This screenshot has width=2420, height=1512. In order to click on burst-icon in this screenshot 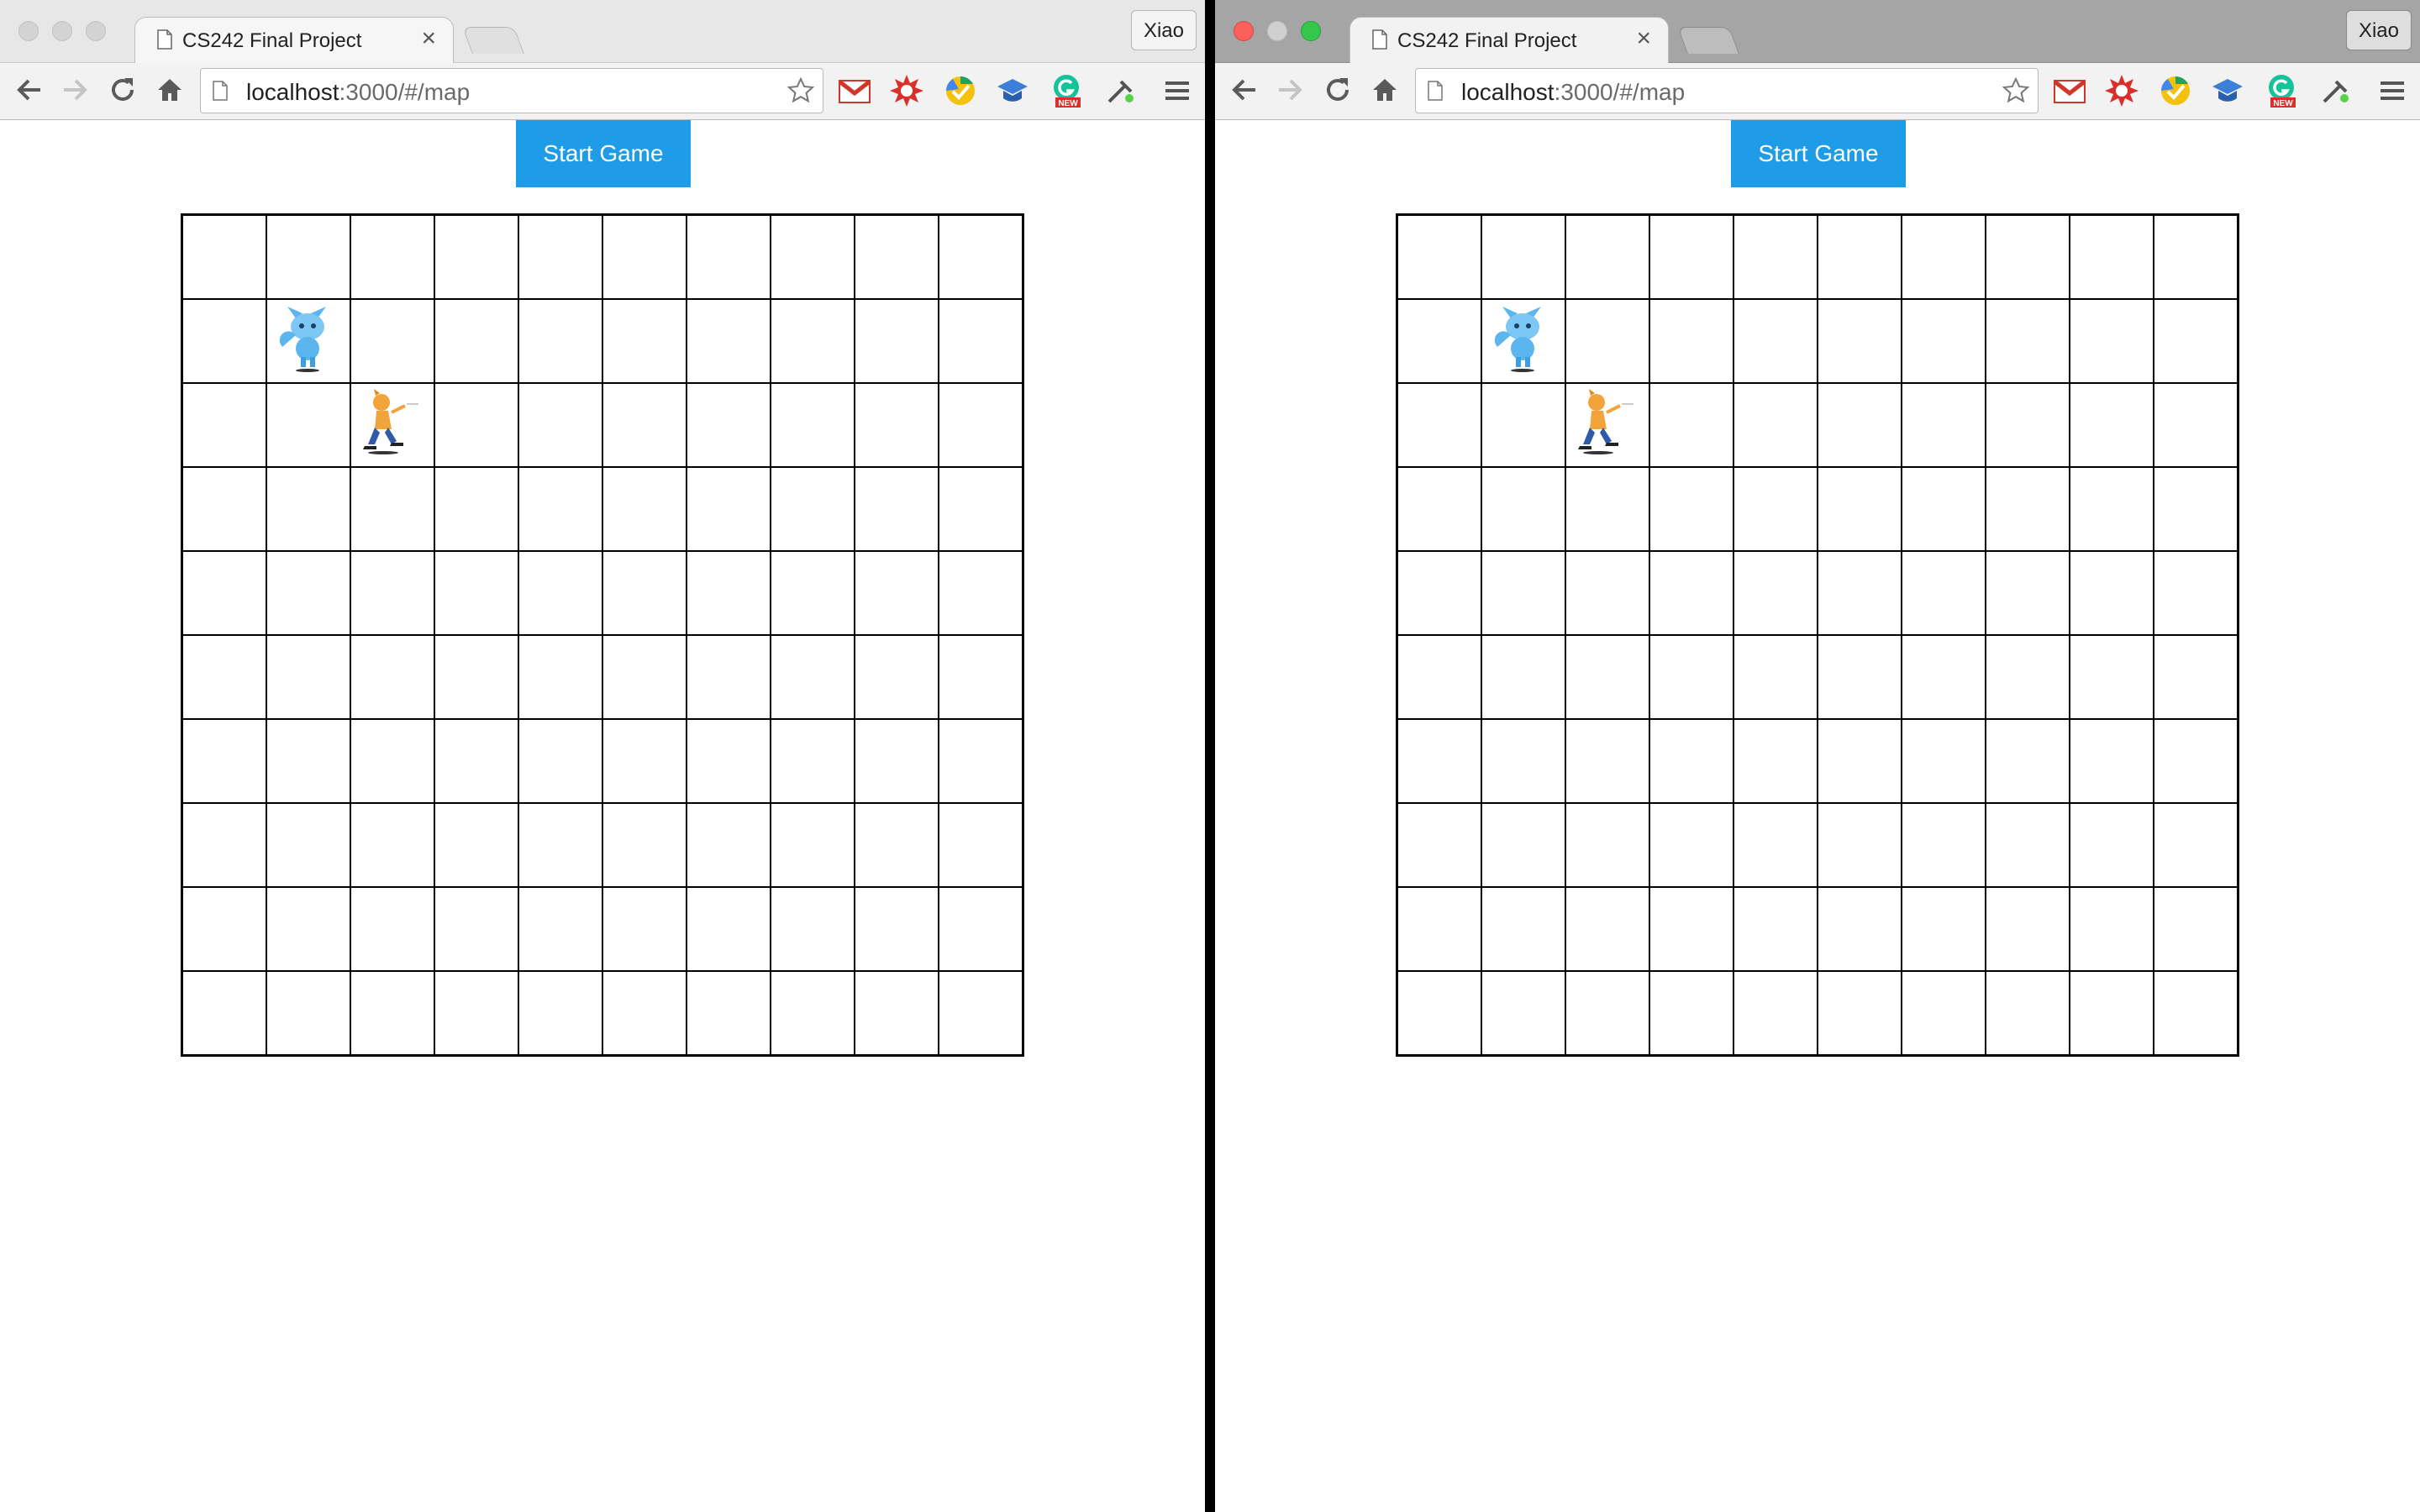, I will do `click(2121, 90)`.